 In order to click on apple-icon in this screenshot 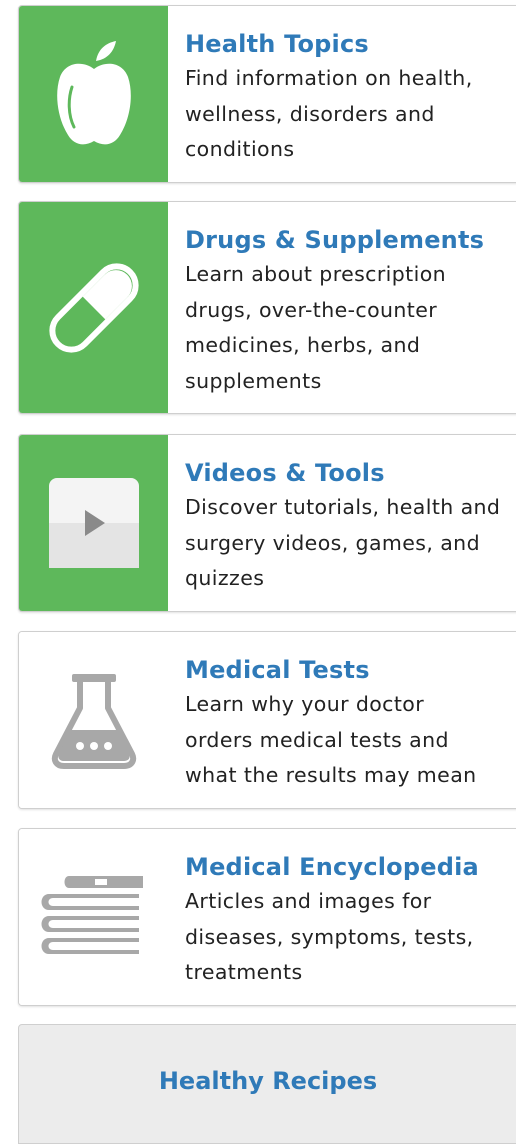, I will do `click(93, 93)`.